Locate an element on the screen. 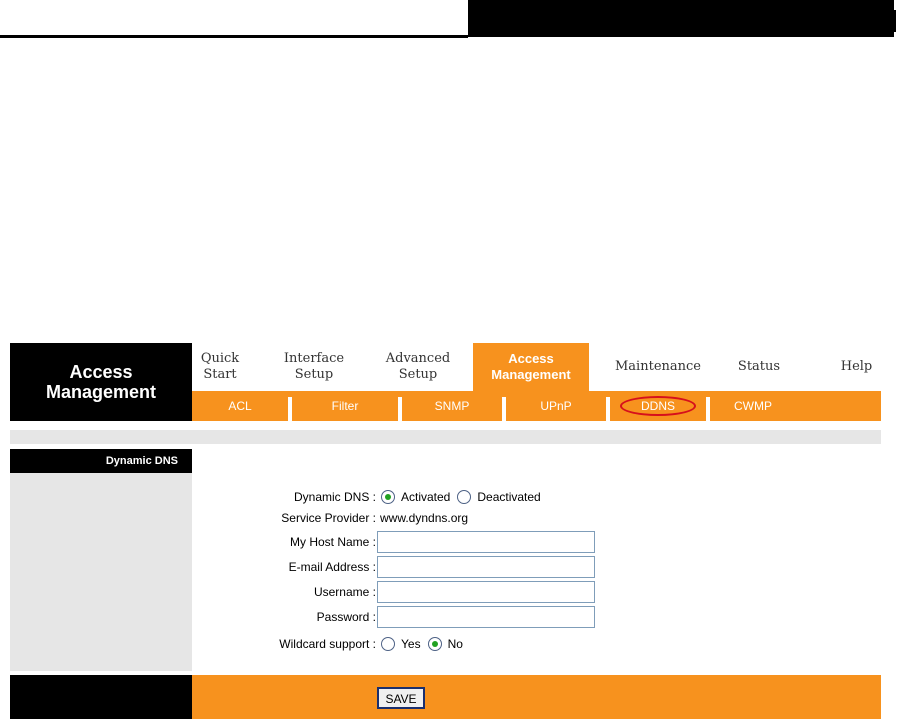 Image resolution: width=904 pixels, height=719 pixels. nav-tab-label: Advanced is located at coordinates (418, 358).